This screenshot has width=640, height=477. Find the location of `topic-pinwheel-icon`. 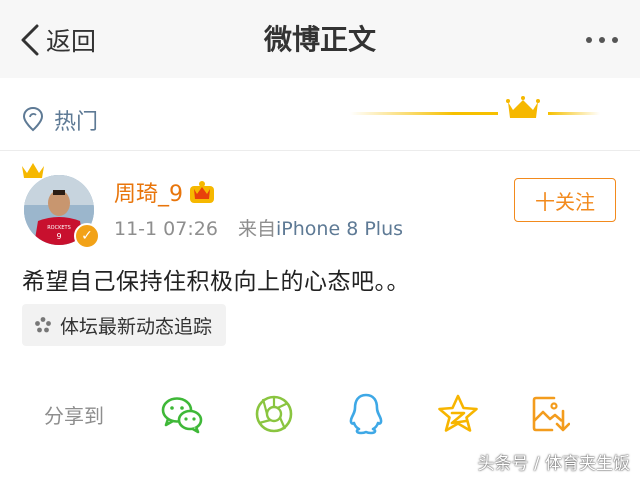

topic-pinwheel-icon is located at coordinates (43, 325).